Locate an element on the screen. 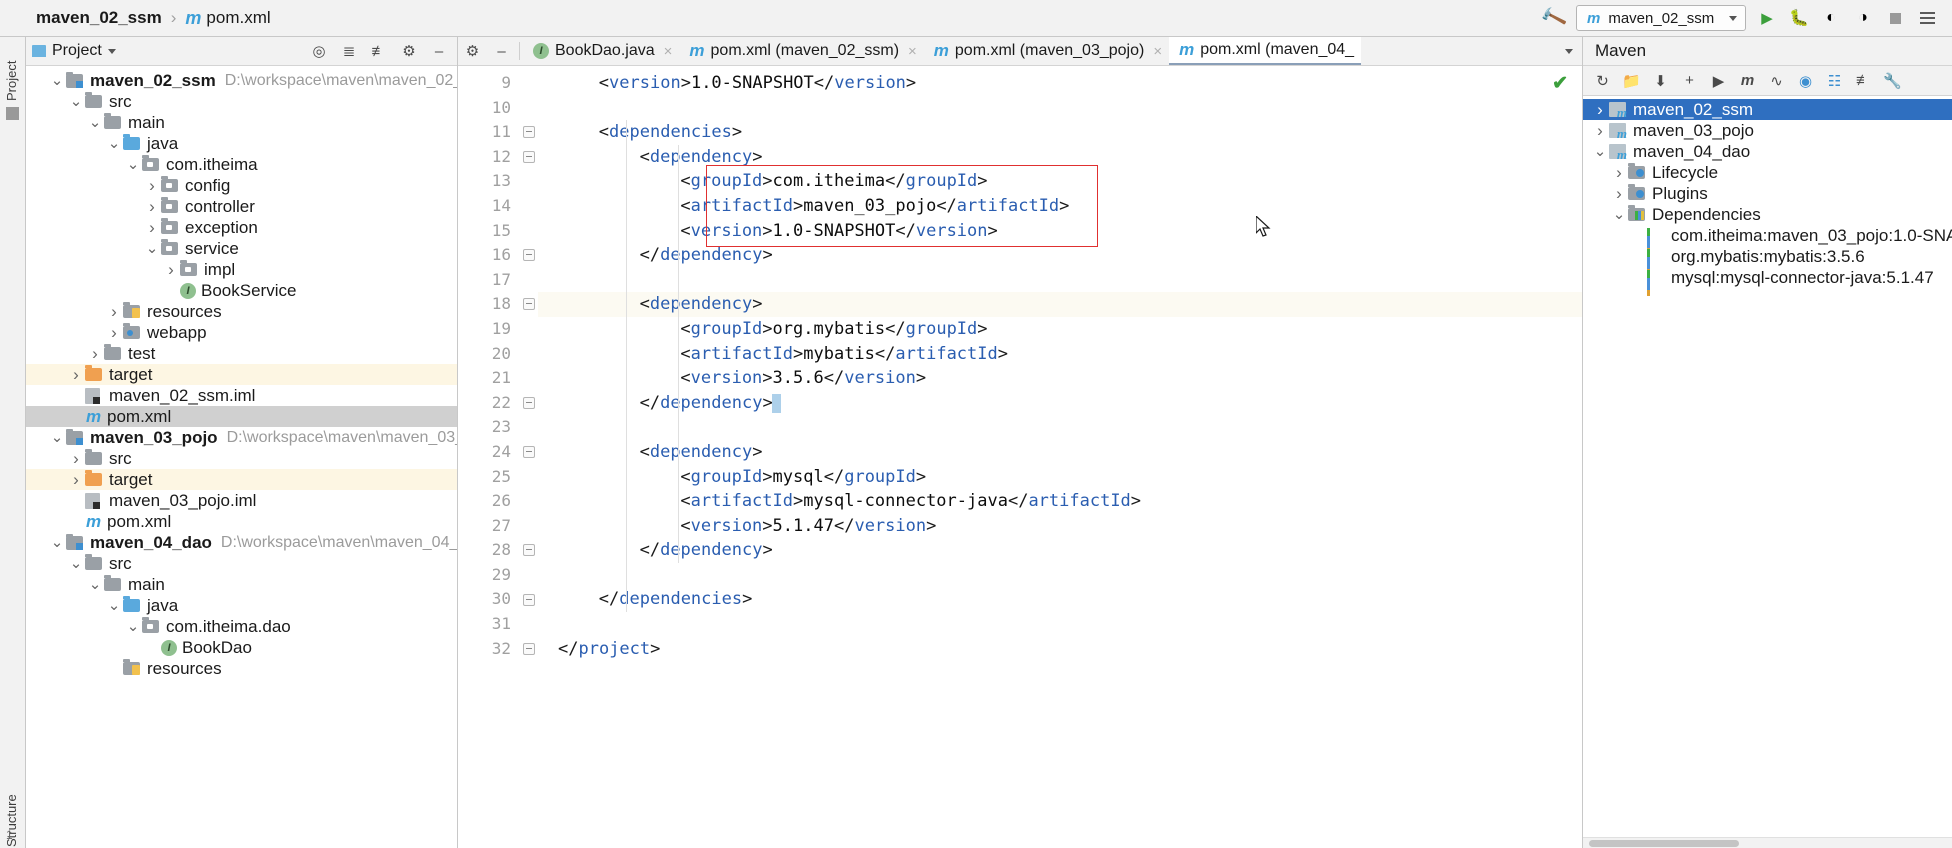  add-icon: + is located at coordinates (1689, 81).